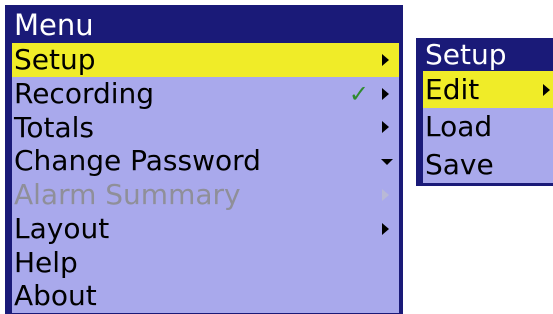 Image resolution: width=553 pixels, height=314 pixels. I want to click on menu-item-label: Help, so click(46, 262).